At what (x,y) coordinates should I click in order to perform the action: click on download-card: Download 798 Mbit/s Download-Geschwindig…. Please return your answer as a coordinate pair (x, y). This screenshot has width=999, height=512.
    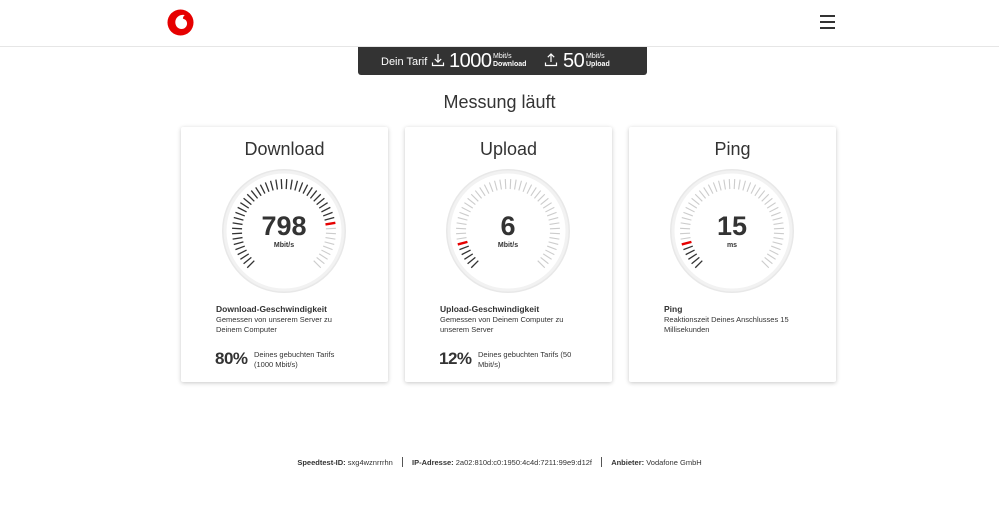
    Looking at the image, I should click on (284, 254).